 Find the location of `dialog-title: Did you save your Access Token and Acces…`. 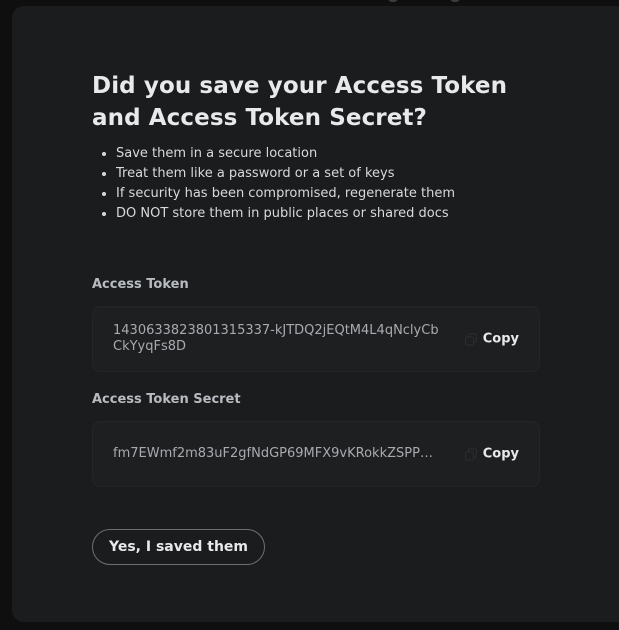

dialog-title: Did you save your Access Token and Acces… is located at coordinates (300, 102).